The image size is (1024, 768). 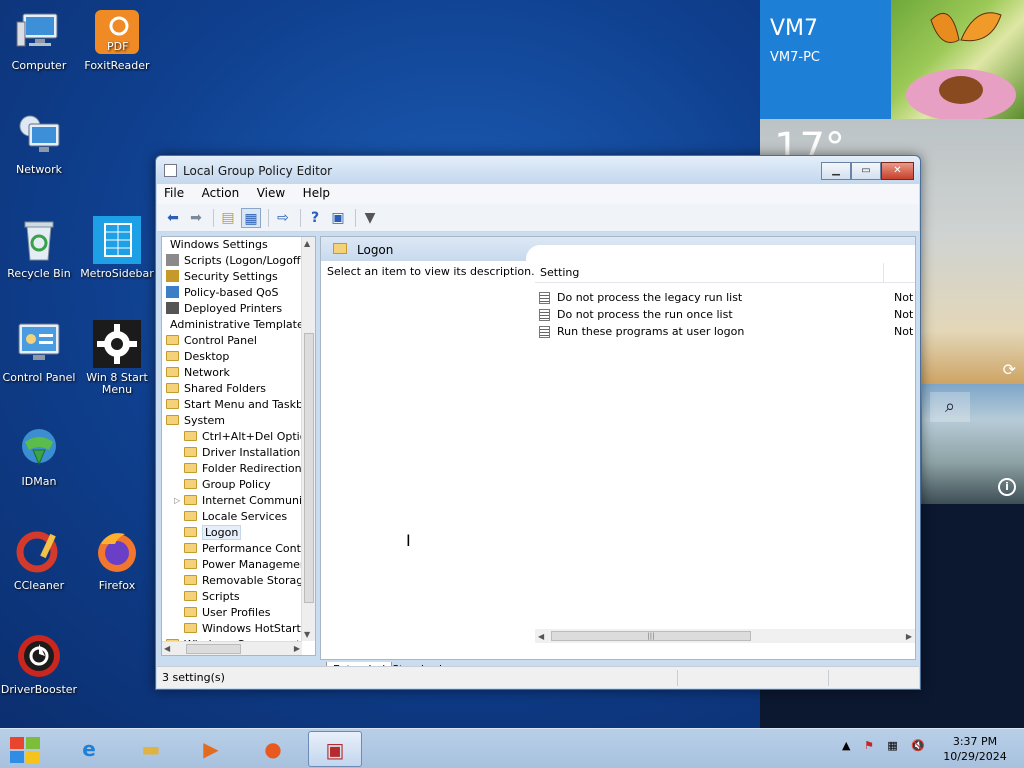 What do you see at coordinates (39, 456) in the screenshot?
I see `desktop-icon-idman: IDMan` at bounding box center [39, 456].